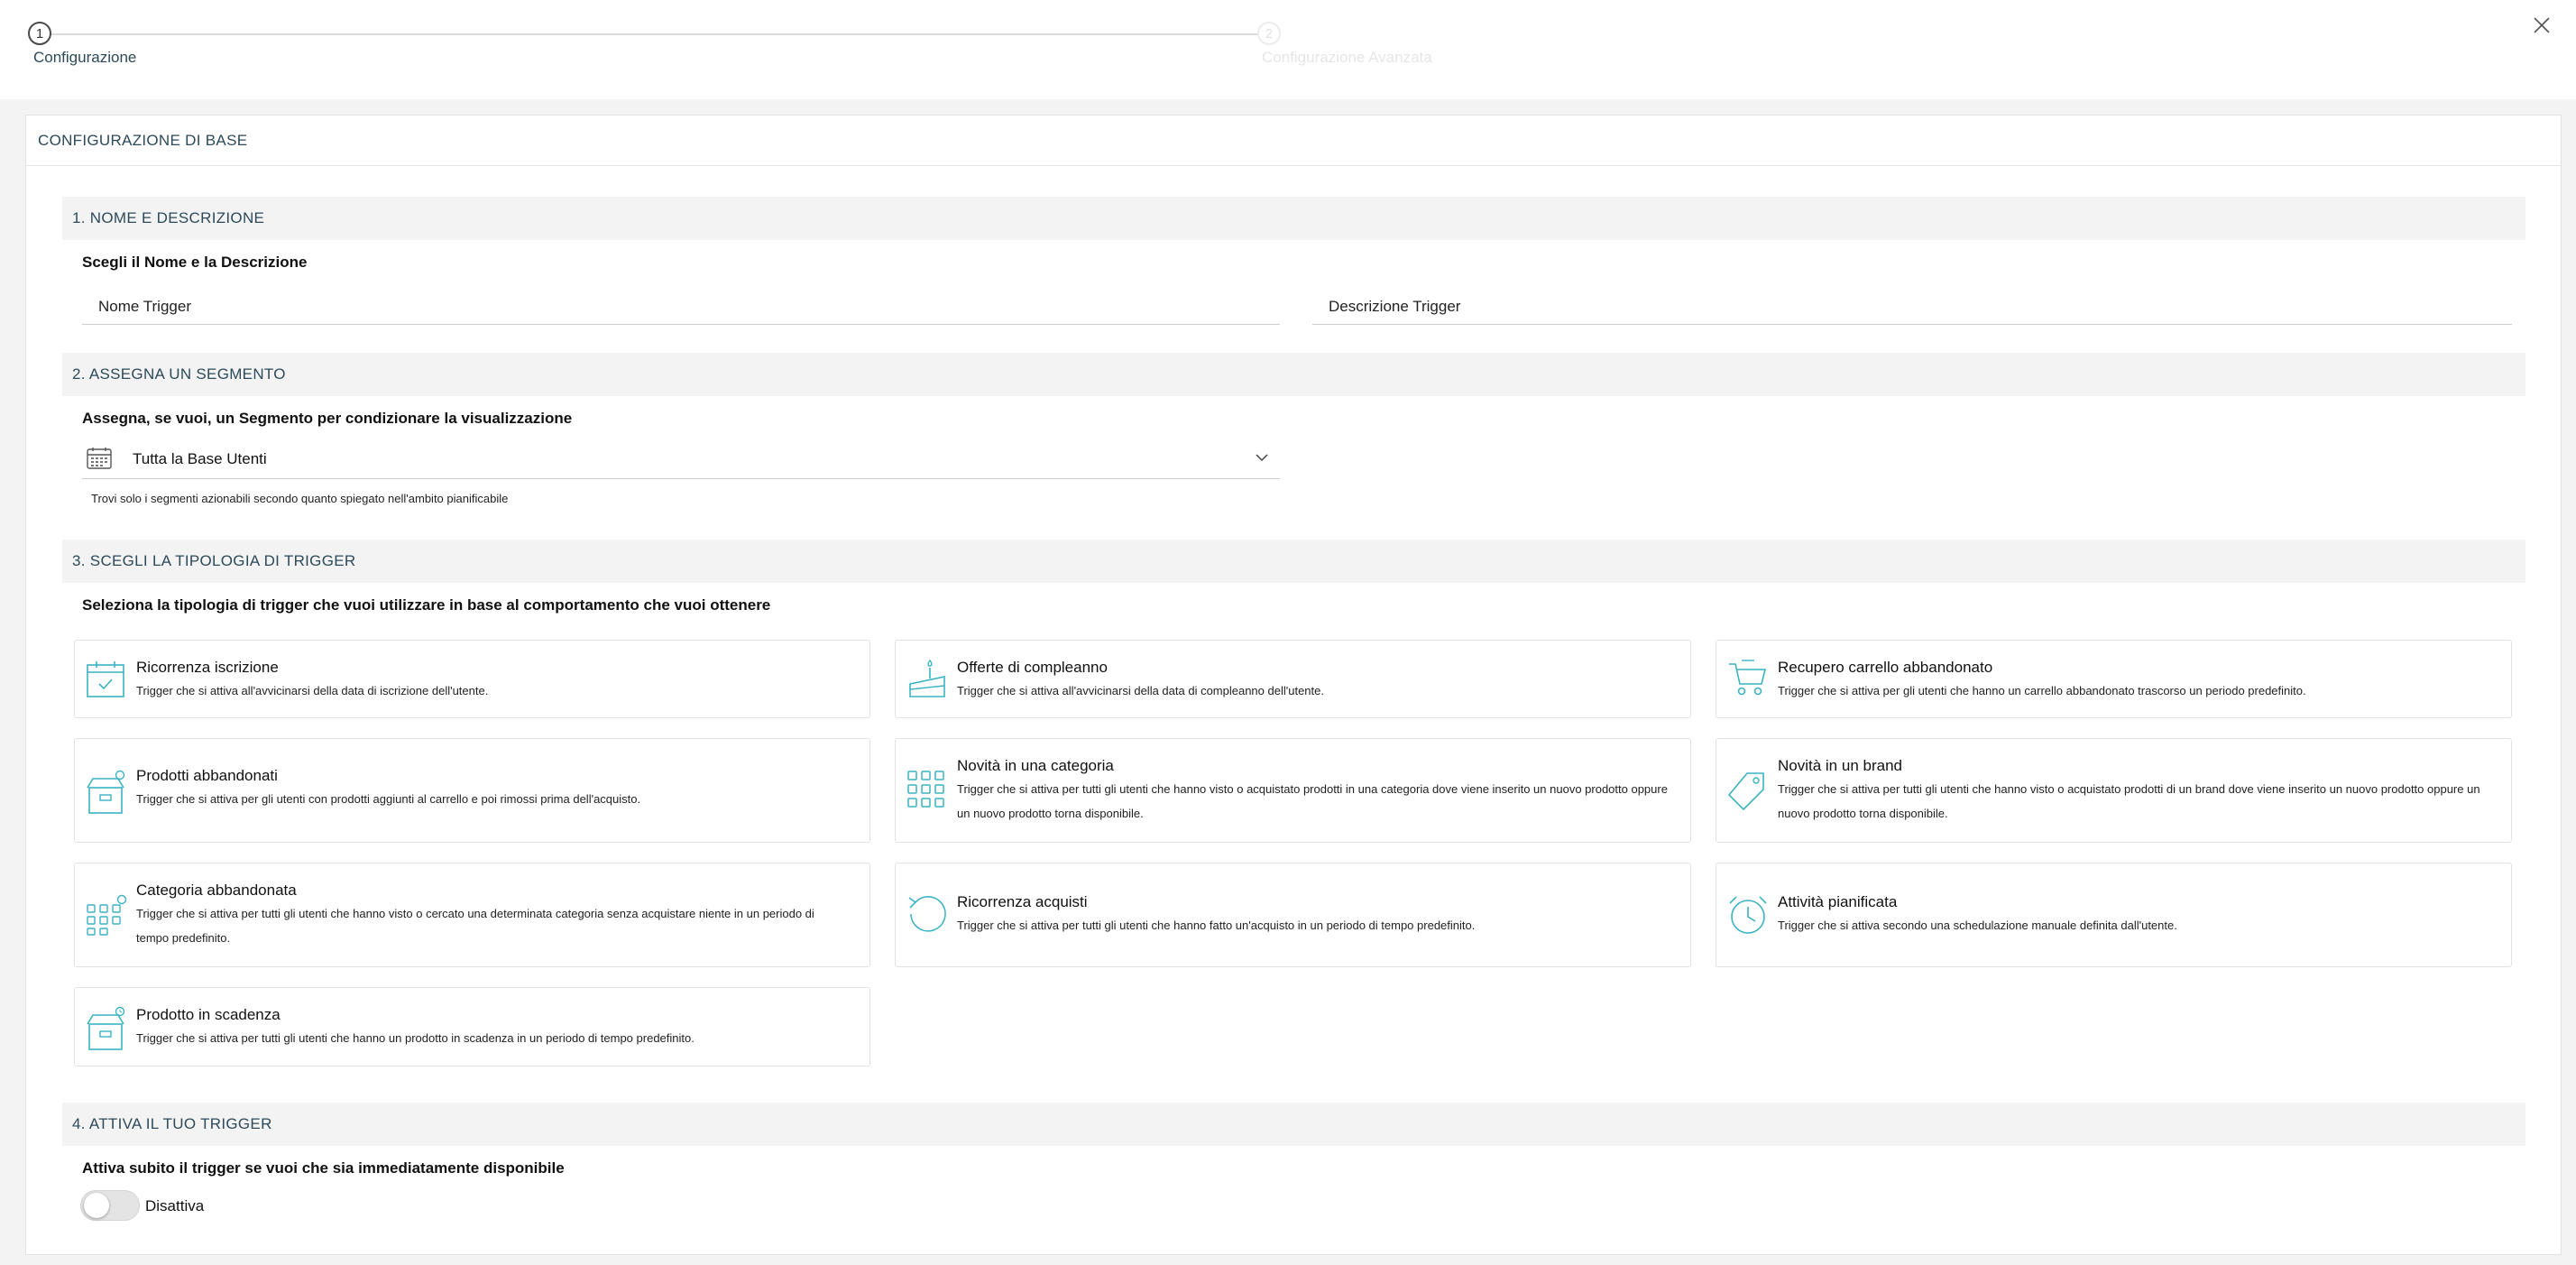  What do you see at coordinates (200, 458) in the screenshot?
I see `segment-select-value: Tutta la Base Utenti` at bounding box center [200, 458].